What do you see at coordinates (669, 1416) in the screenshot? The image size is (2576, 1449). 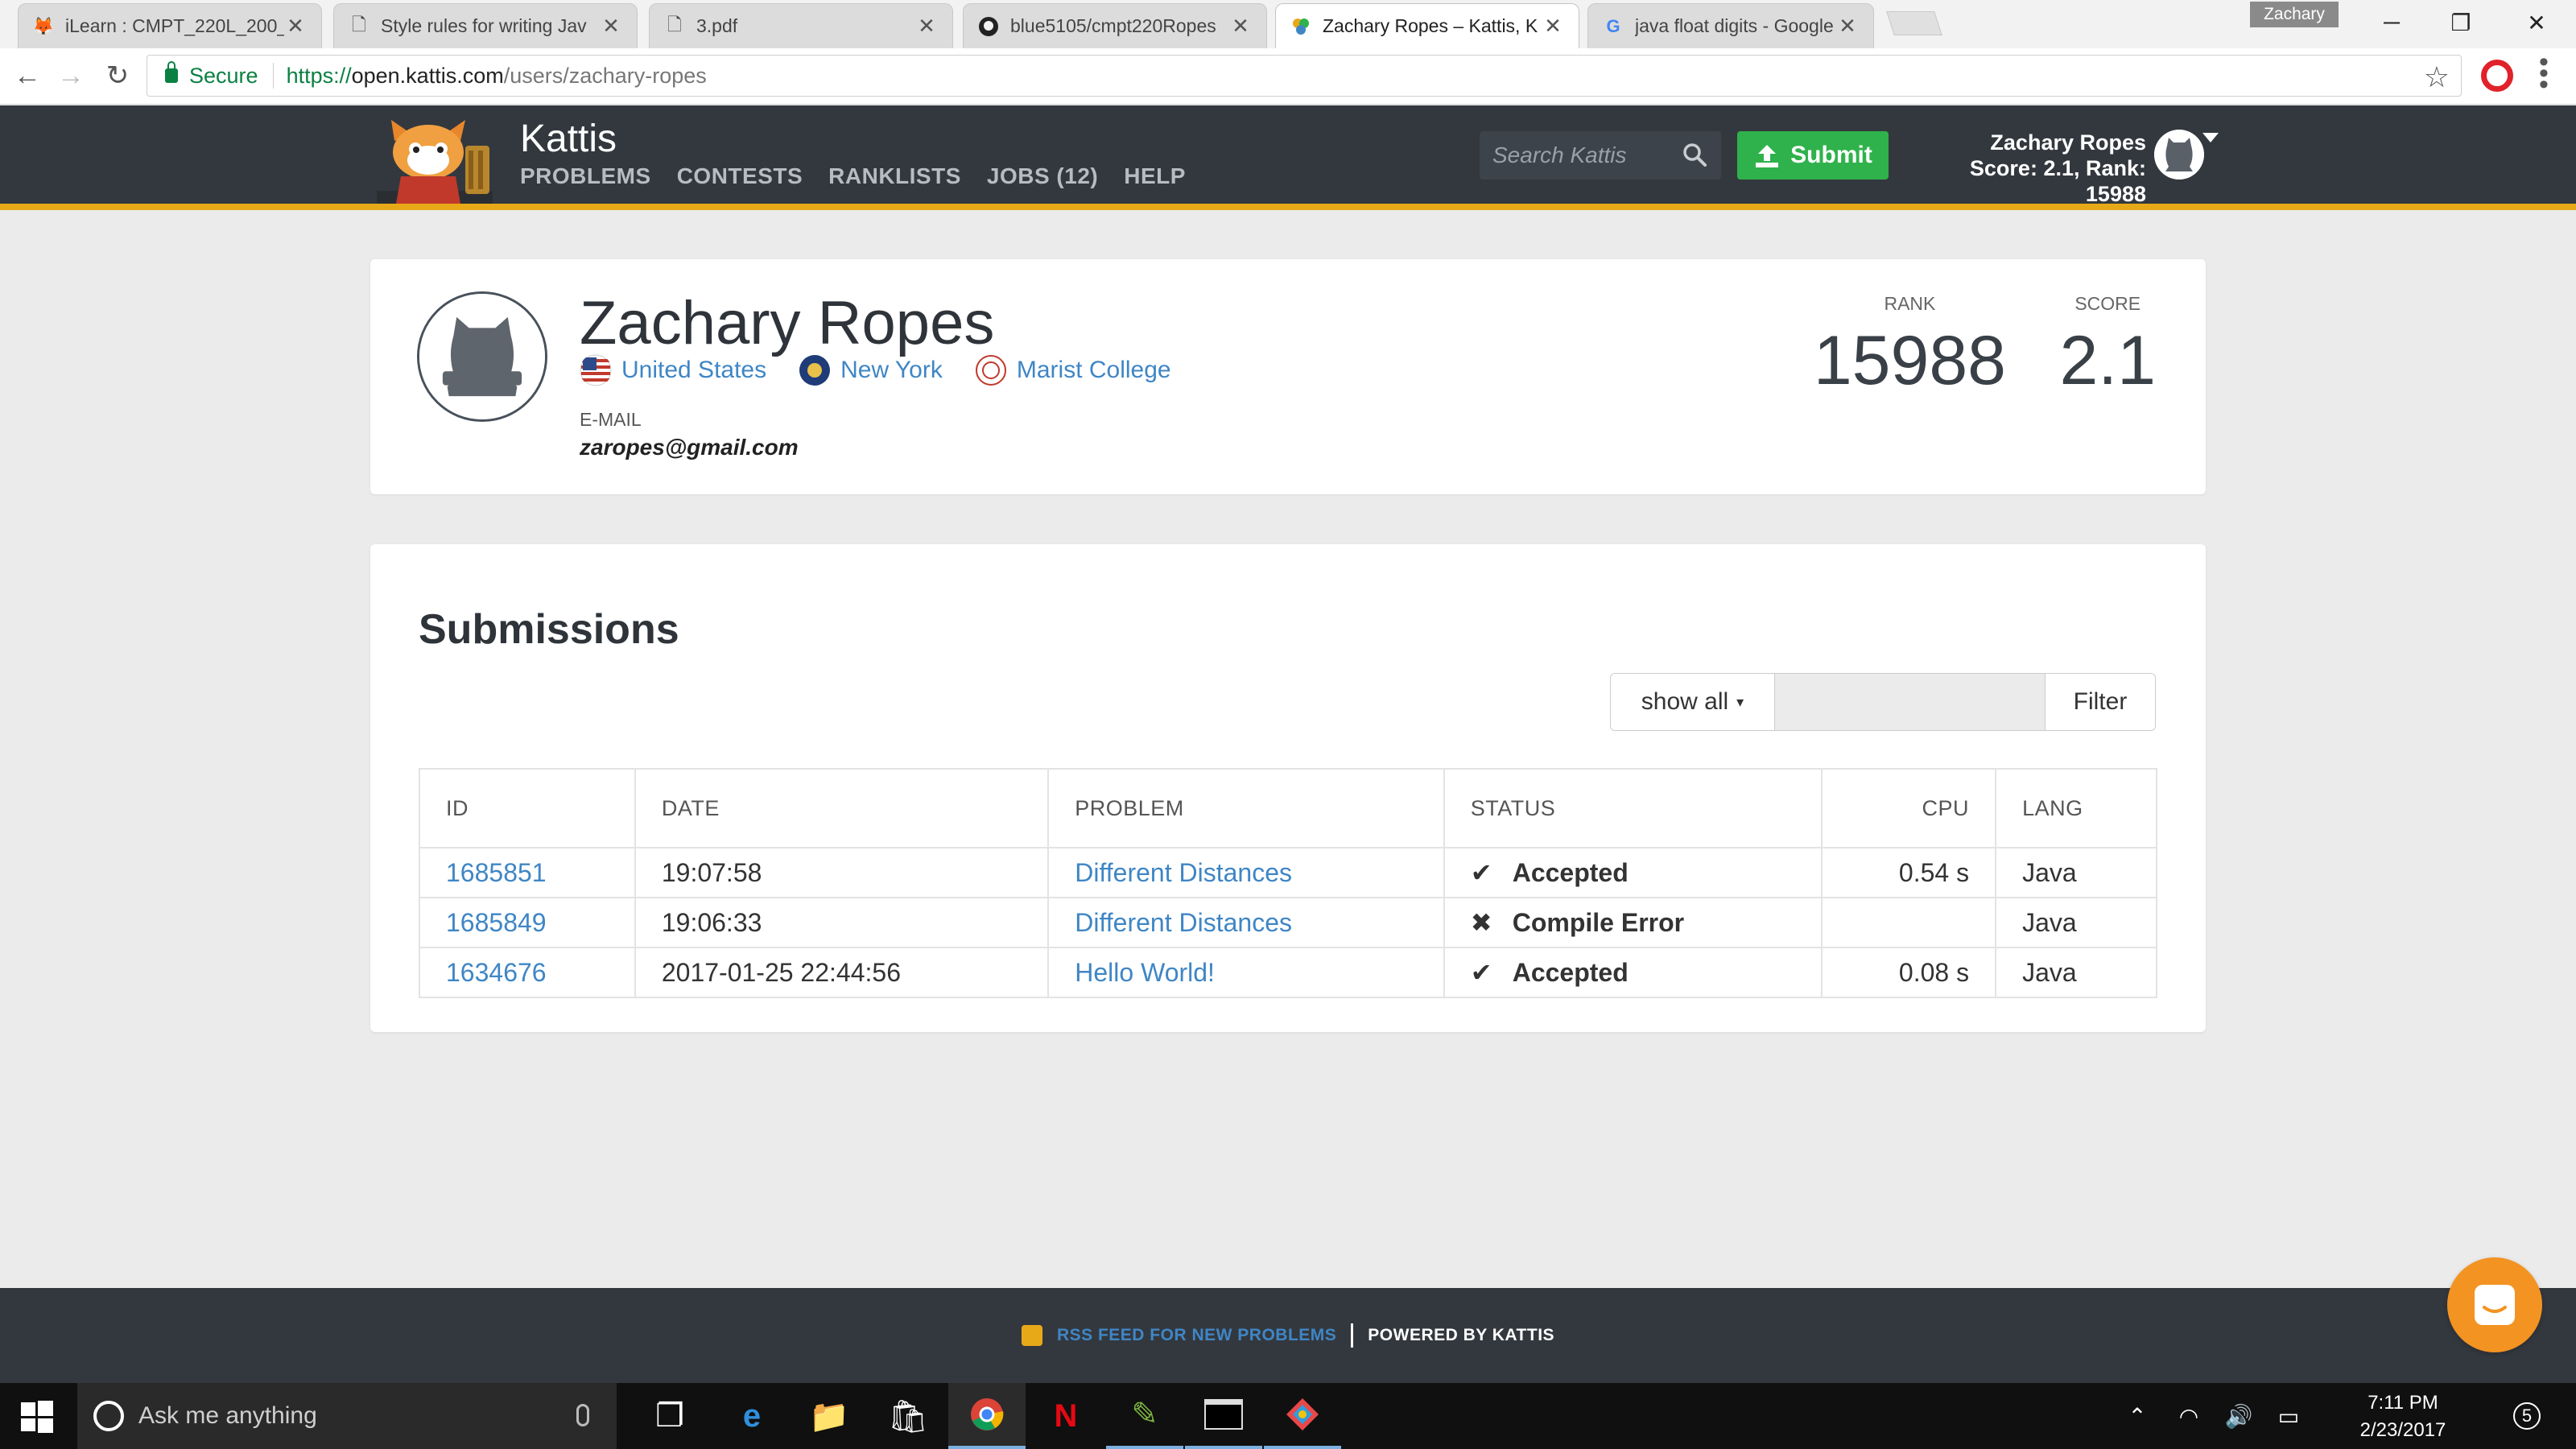 I see `task-view-icon: ❐` at bounding box center [669, 1416].